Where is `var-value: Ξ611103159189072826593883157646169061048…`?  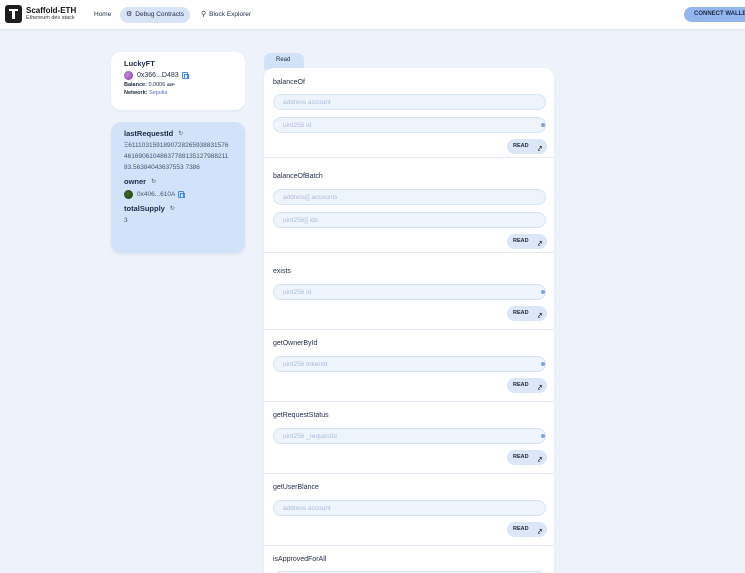
var-value: Ξ611103159189072826593883157646169061048… is located at coordinates (176, 156).